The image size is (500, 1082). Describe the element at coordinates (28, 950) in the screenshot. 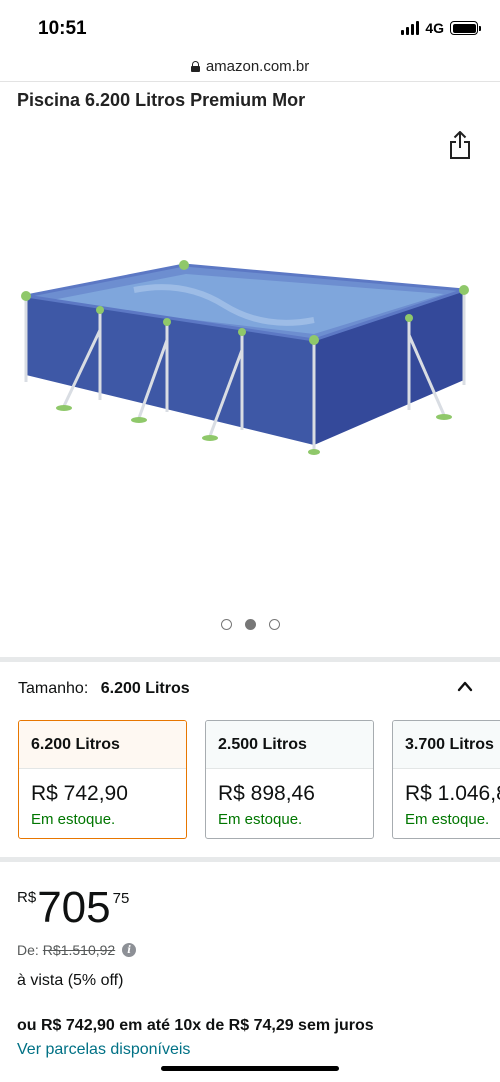

I see `list-price-label: De:` at that location.